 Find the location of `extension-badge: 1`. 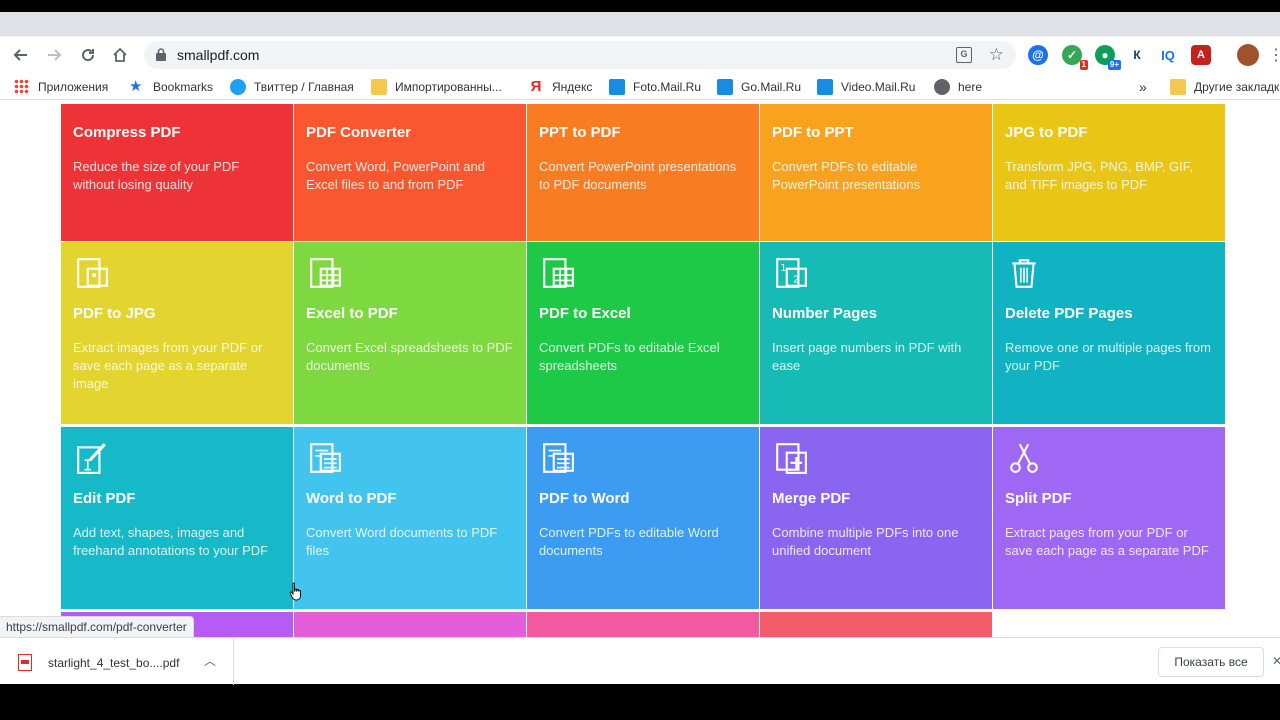

extension-badge: 1 is located at coordinates (1083, 65).